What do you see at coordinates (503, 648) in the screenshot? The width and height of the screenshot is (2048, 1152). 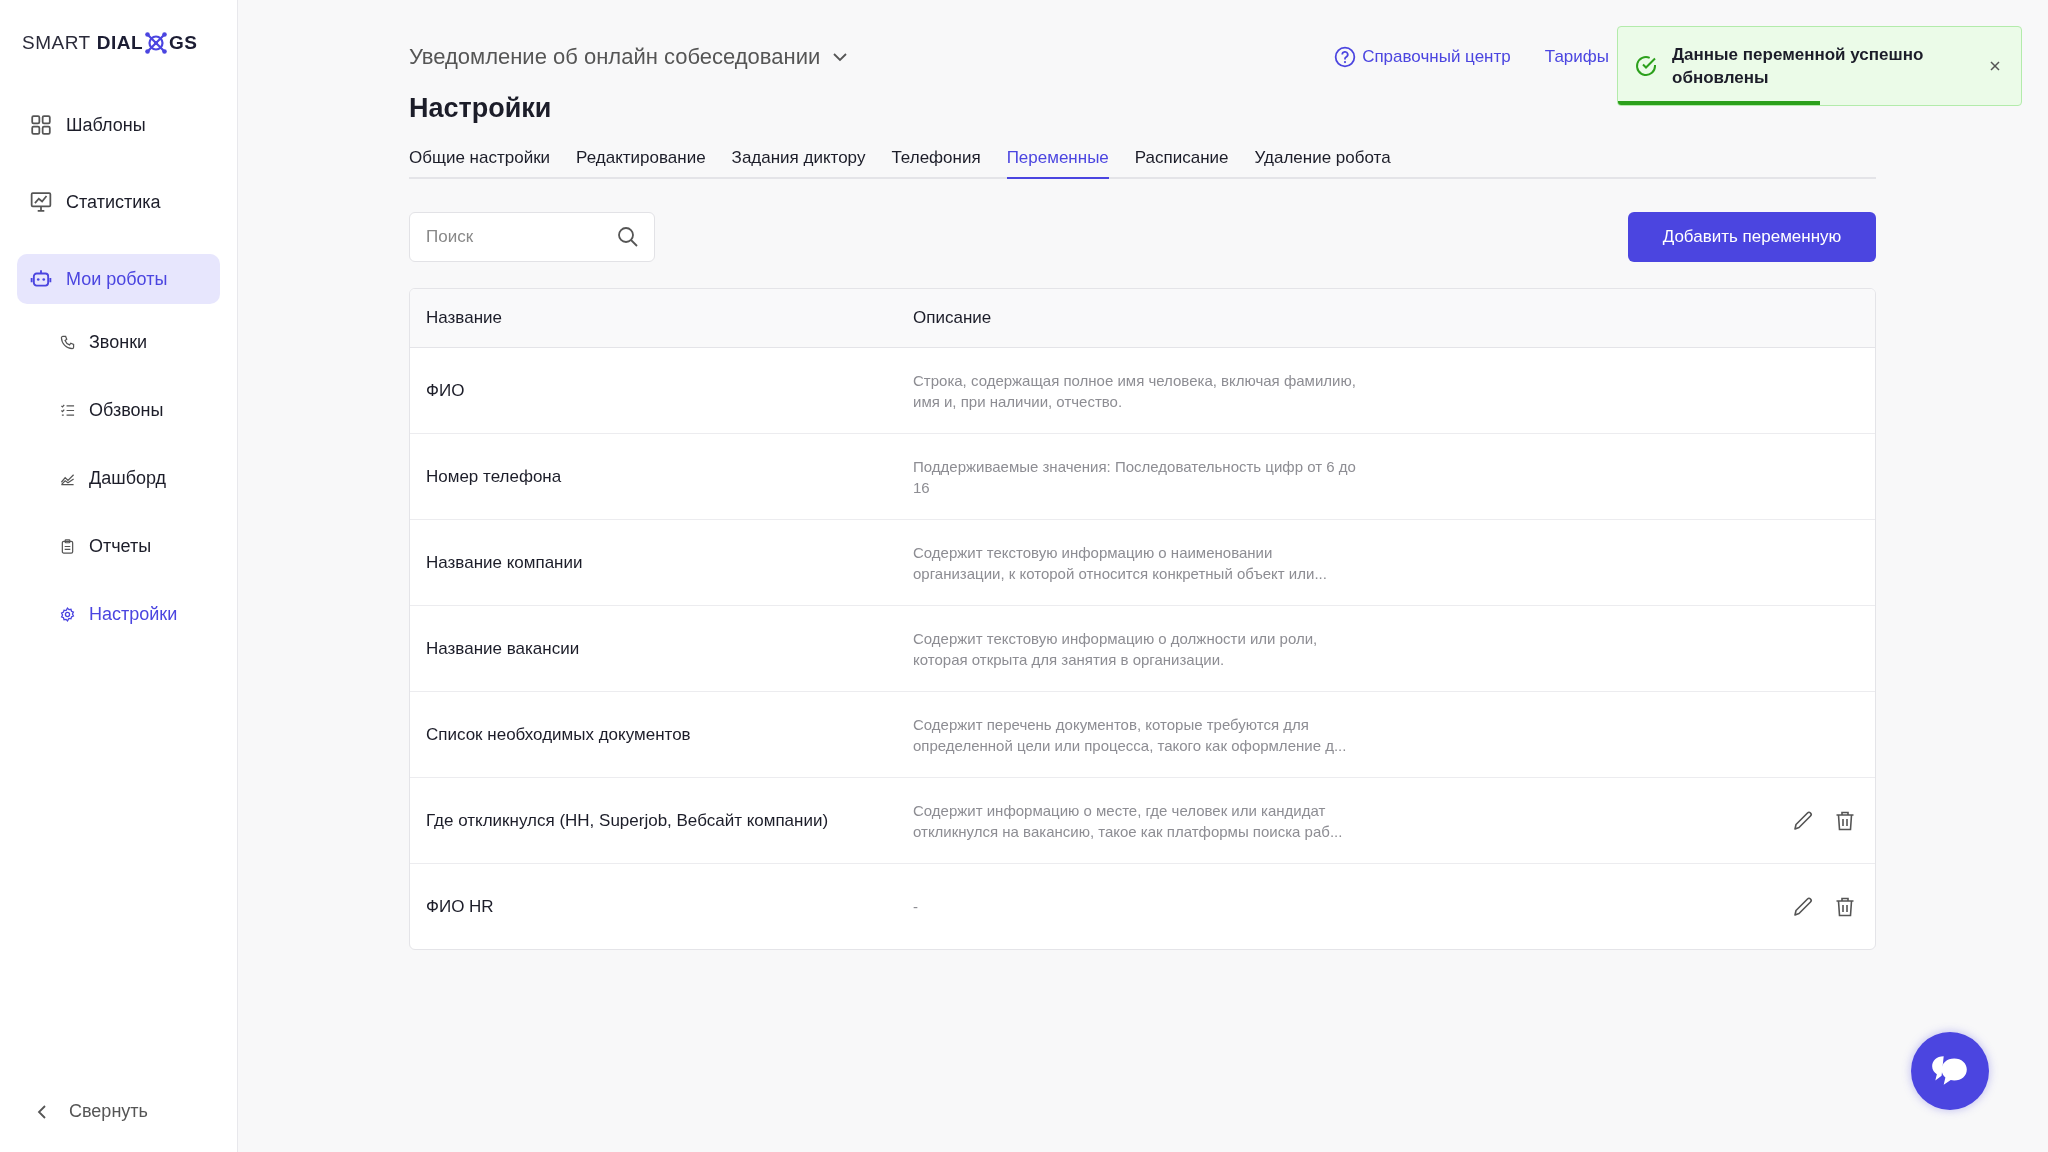 I see `variable-name: Название вакансии` at bounding box center [503, 648].